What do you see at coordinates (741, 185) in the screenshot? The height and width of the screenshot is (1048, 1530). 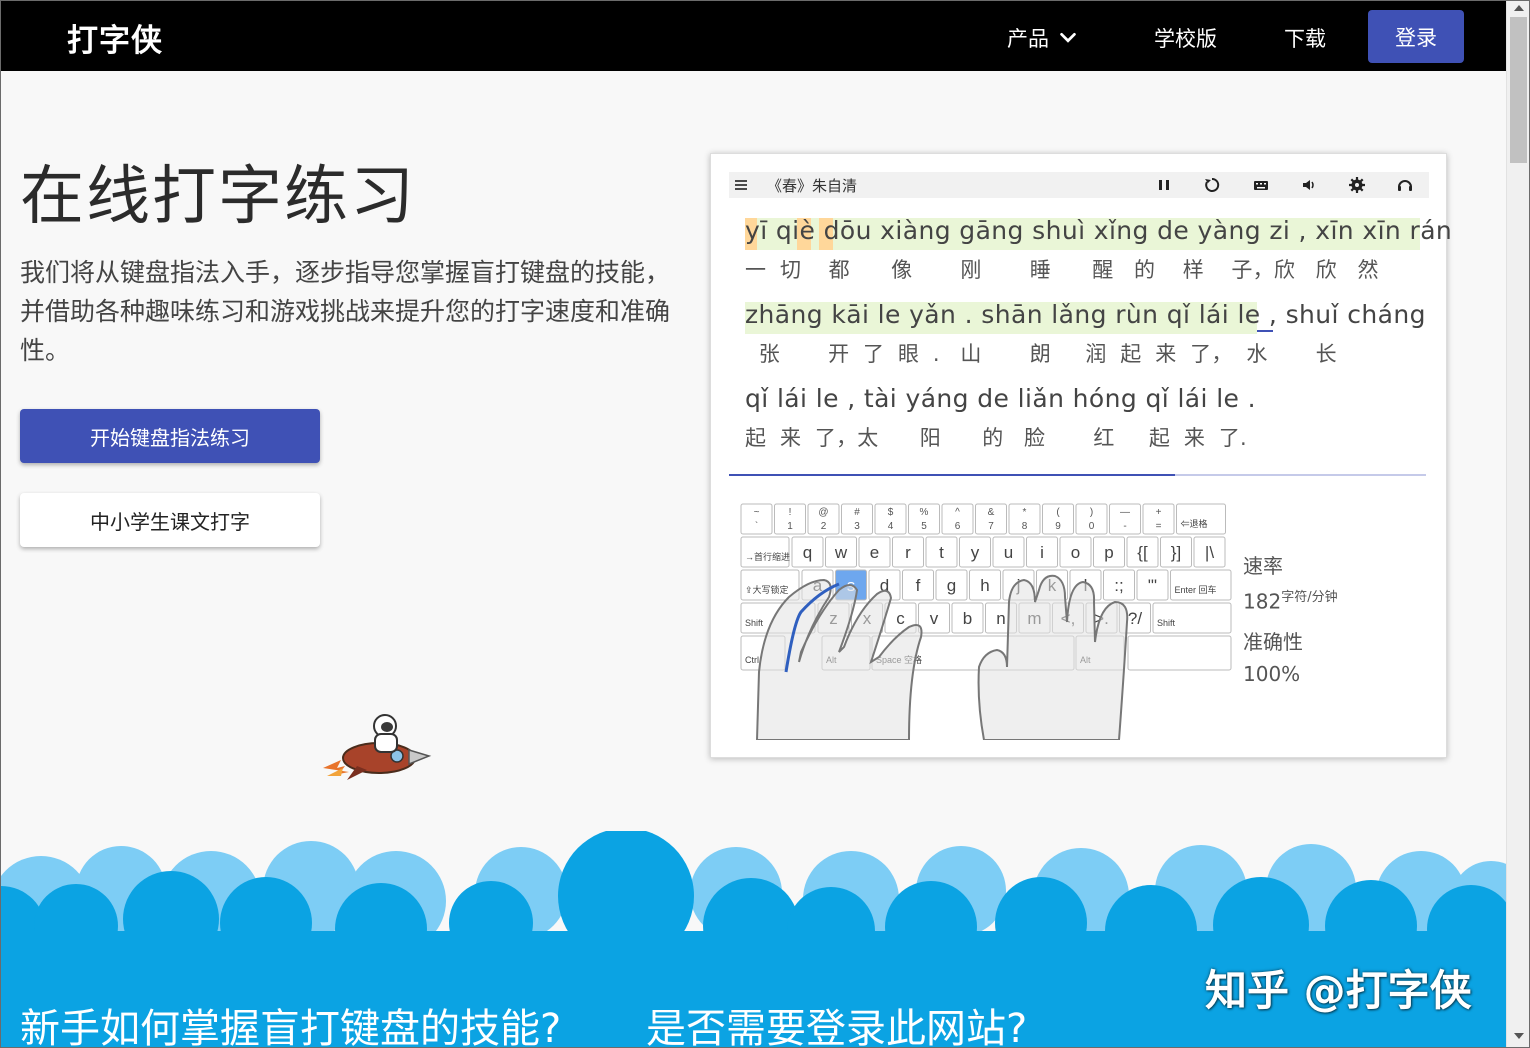 I see `menu-icon` at bounding box center [741, 185].